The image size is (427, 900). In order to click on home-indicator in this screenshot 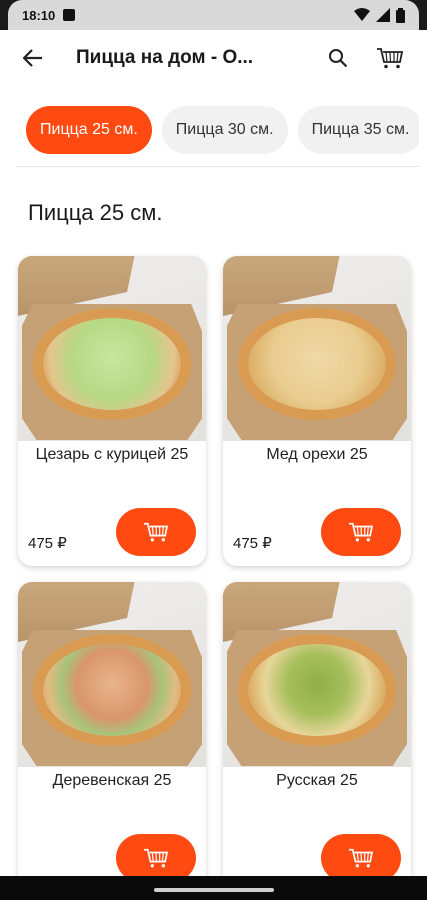, I will do `click(214, 890)`.